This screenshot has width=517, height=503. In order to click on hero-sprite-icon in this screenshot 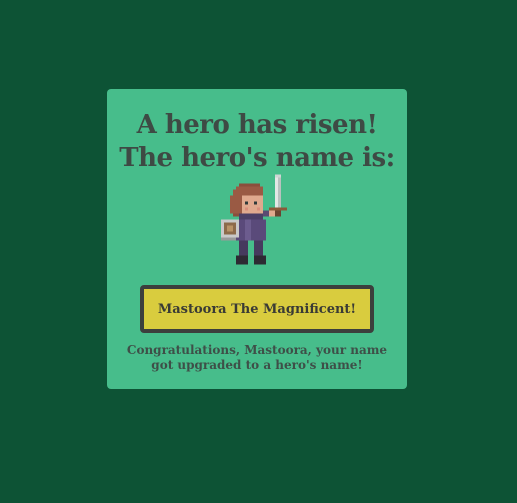, I will do `click(254, 219)`.